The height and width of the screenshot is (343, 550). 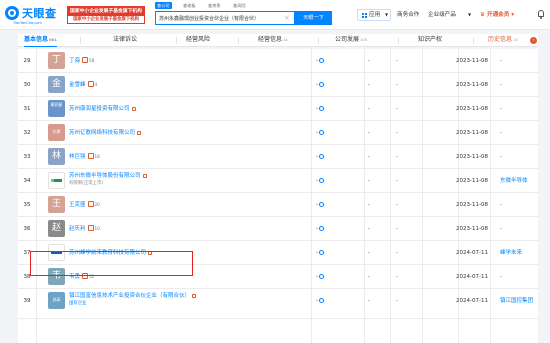 What do you see at coordinates (84, 157) in the screenshot?
I see `shareholder-name: 林巨强 18` at bounding box center [84, 157].